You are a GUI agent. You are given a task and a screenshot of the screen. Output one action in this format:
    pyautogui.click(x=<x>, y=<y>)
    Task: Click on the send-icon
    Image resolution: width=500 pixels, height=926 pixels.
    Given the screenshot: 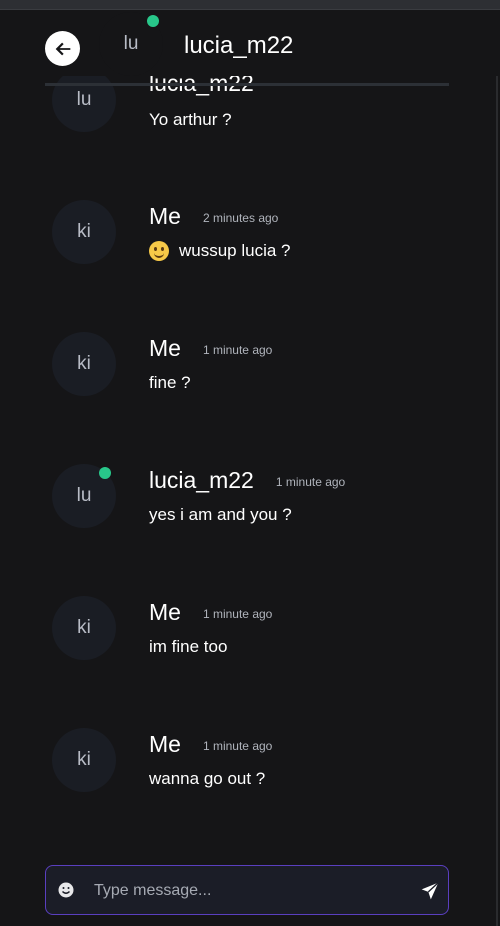 What is the action you would take?
    pyautogui.click(x=430, y=891)
    